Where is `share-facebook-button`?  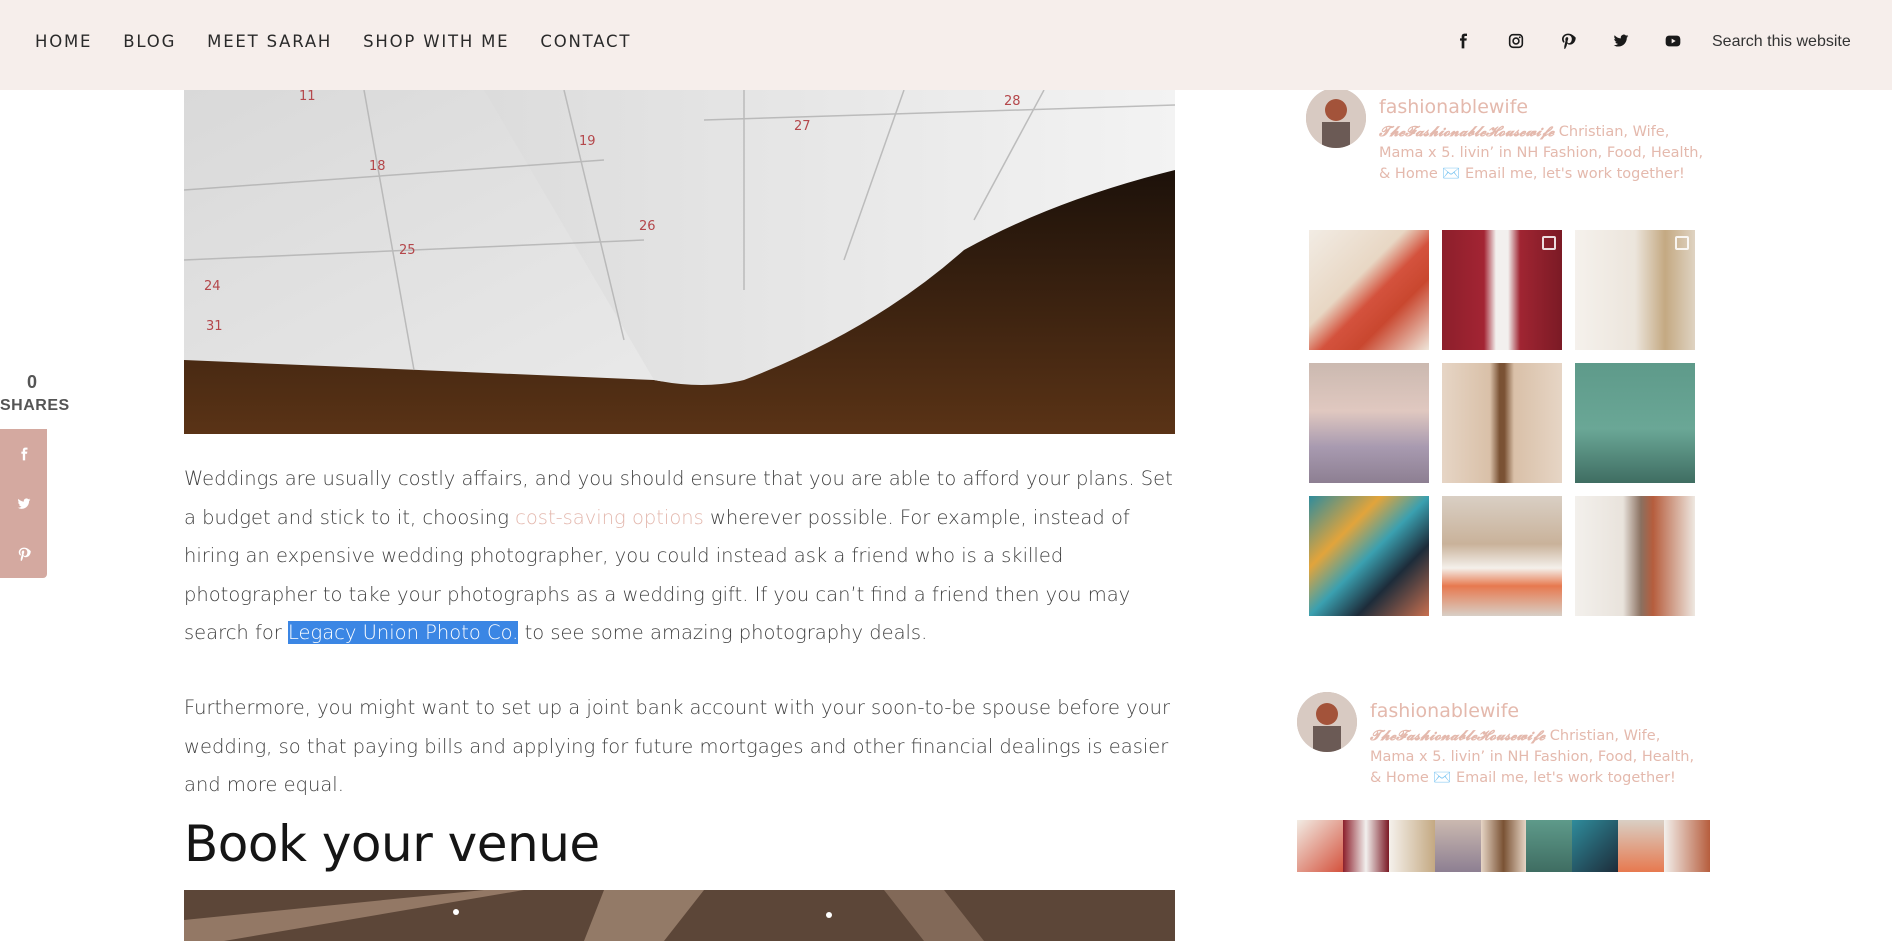
share-facebook-button is located at coordinates (23, 454).